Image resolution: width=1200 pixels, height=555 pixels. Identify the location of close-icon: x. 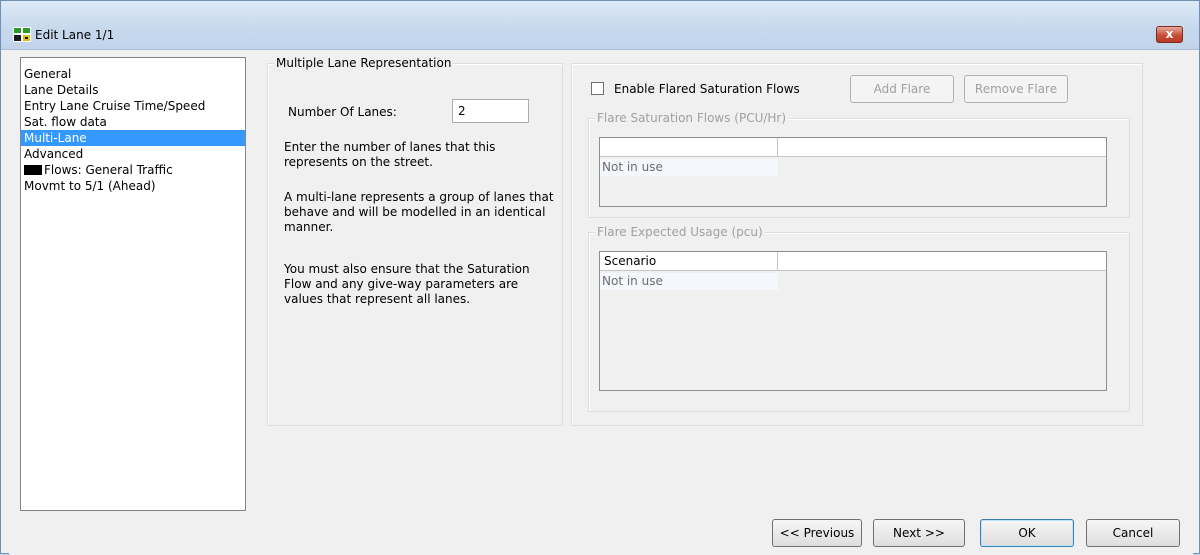
(1169, 34).